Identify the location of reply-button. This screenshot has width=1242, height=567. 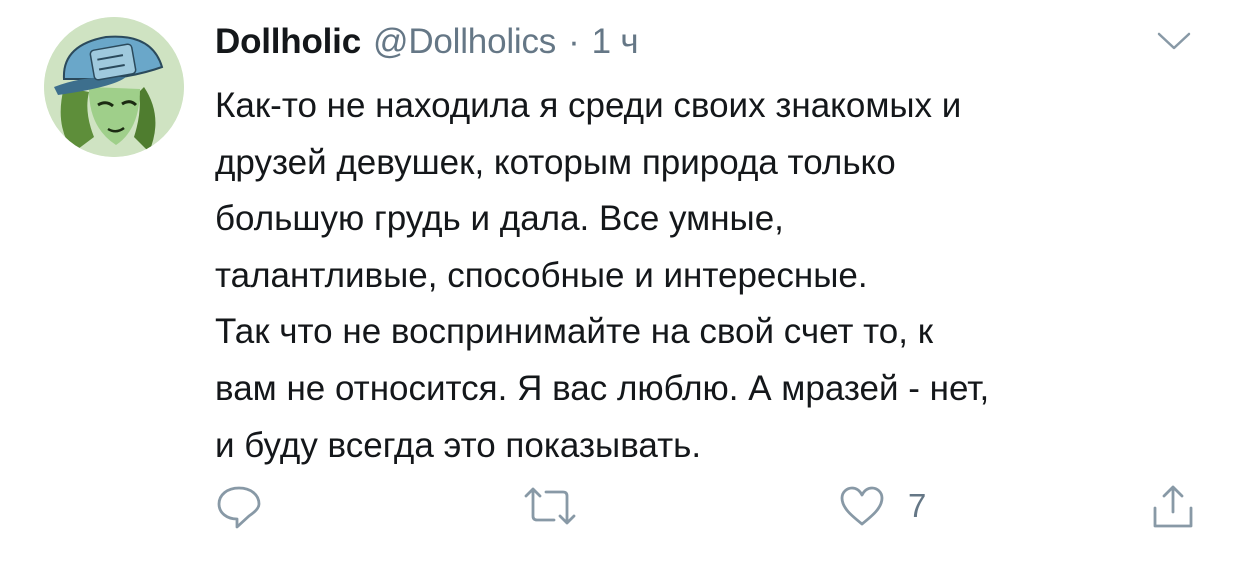
(239, 506).